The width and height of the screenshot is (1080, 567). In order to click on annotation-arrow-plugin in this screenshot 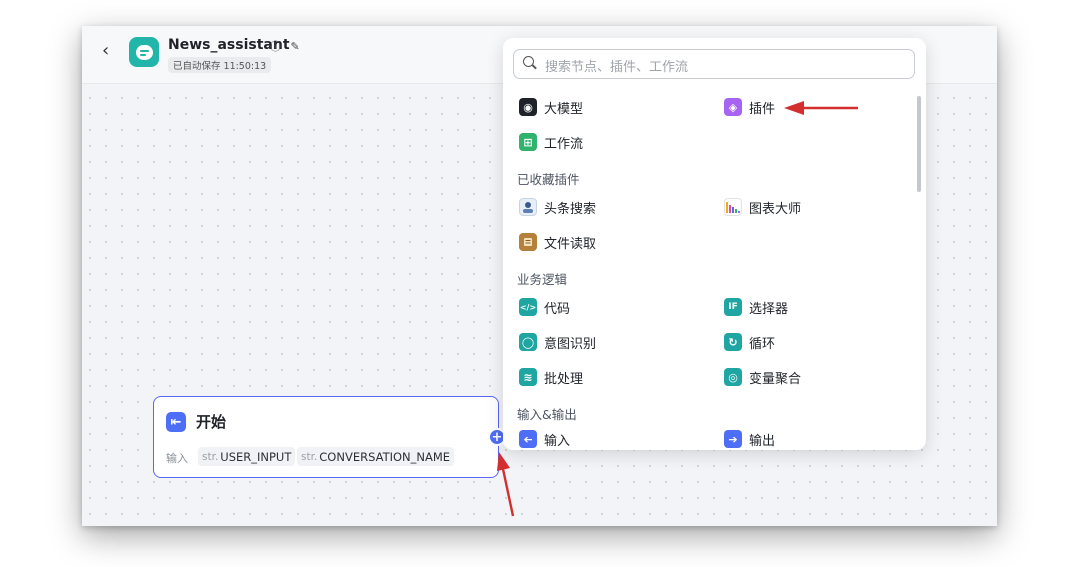, I will do `click(821, 108)`.